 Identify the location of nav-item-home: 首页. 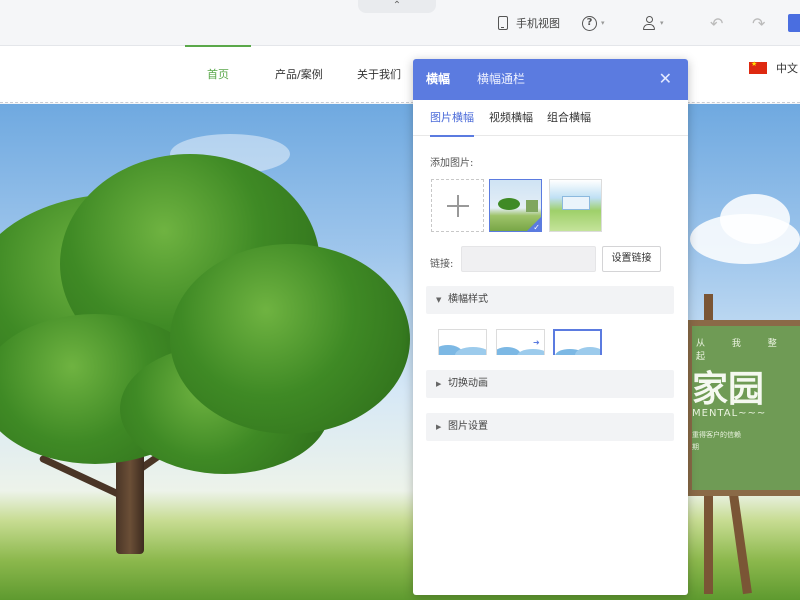
(218, 74).